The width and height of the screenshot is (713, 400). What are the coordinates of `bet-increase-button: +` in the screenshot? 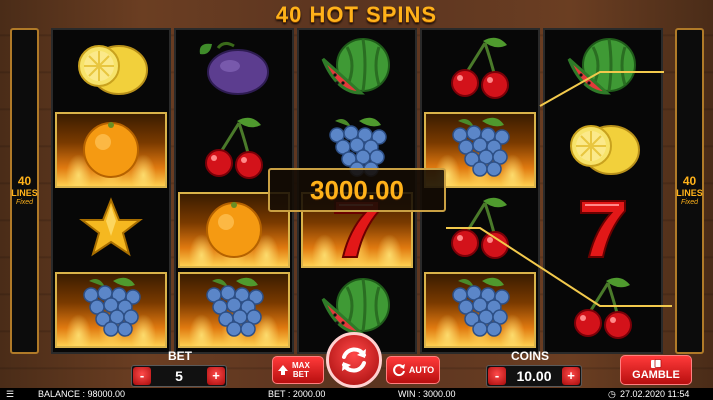 It's located at (216, 376).